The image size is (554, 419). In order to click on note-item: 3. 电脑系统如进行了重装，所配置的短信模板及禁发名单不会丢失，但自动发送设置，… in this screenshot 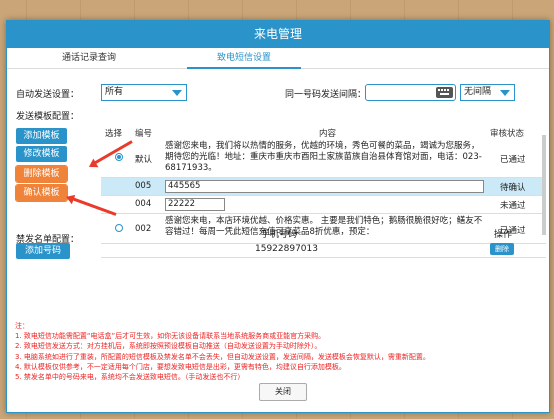, I will do `click(222, 356)`.